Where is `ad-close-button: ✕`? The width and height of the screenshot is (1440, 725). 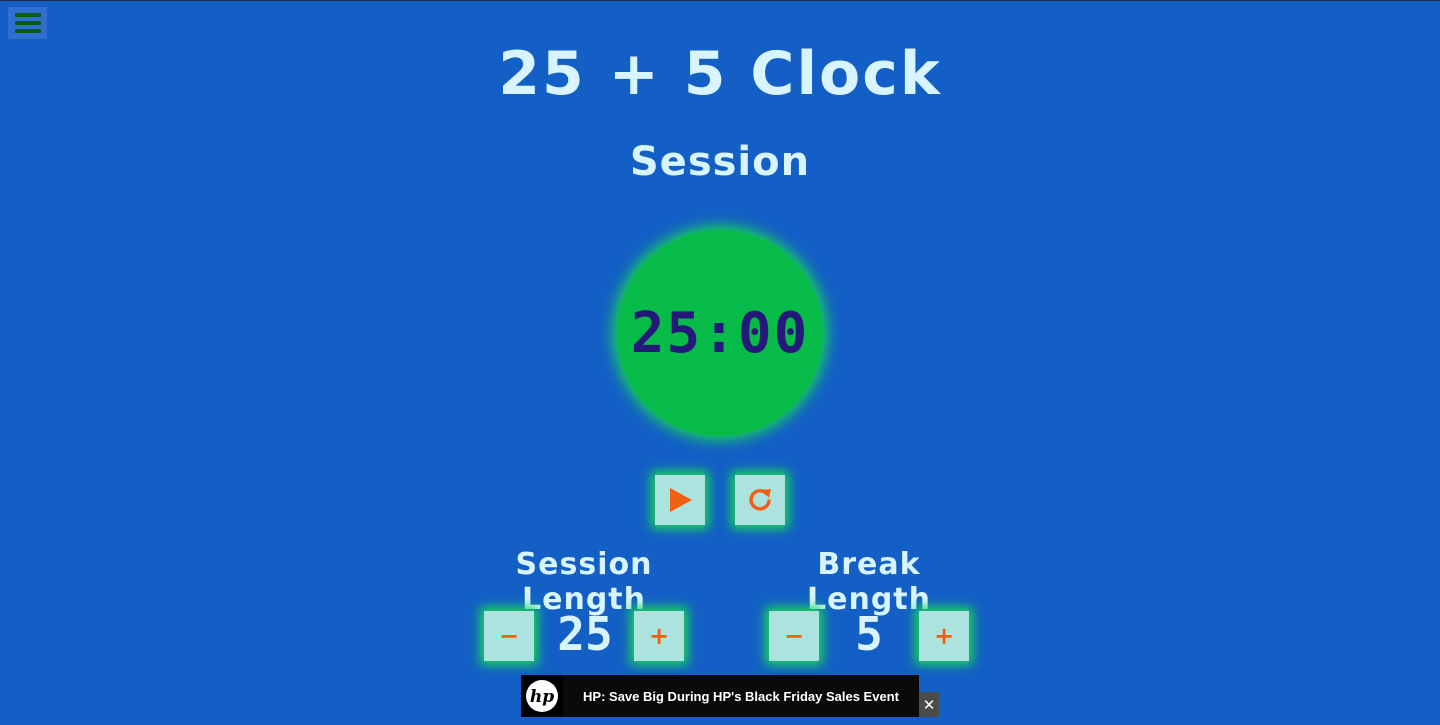
ad-close-button: ✕ is located at coordinates (929, 704).